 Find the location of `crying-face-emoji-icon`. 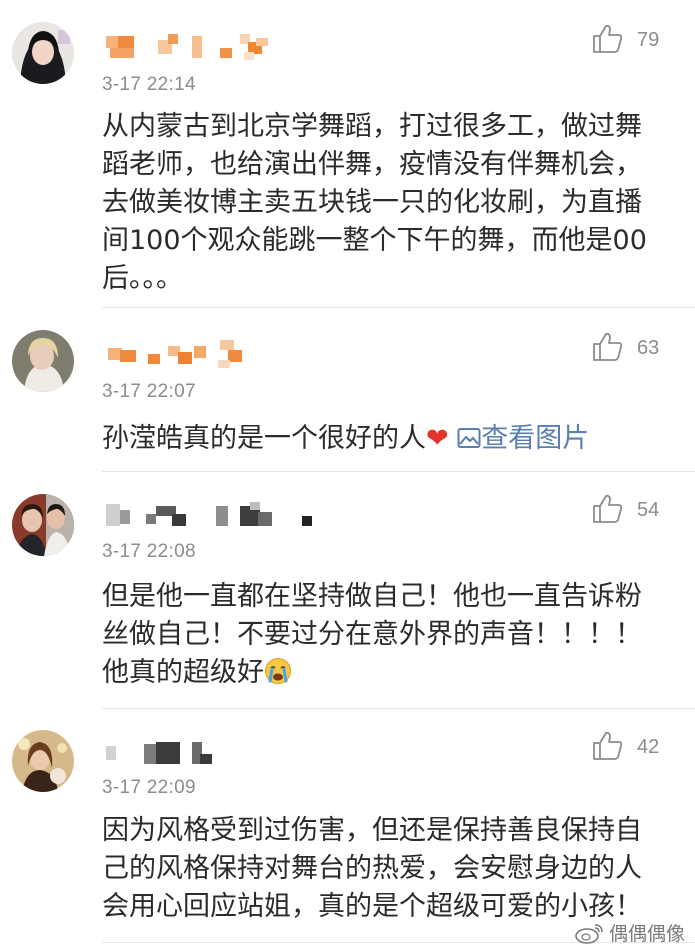

crying-face-emoji-icon is located at coordinates (278, 671).